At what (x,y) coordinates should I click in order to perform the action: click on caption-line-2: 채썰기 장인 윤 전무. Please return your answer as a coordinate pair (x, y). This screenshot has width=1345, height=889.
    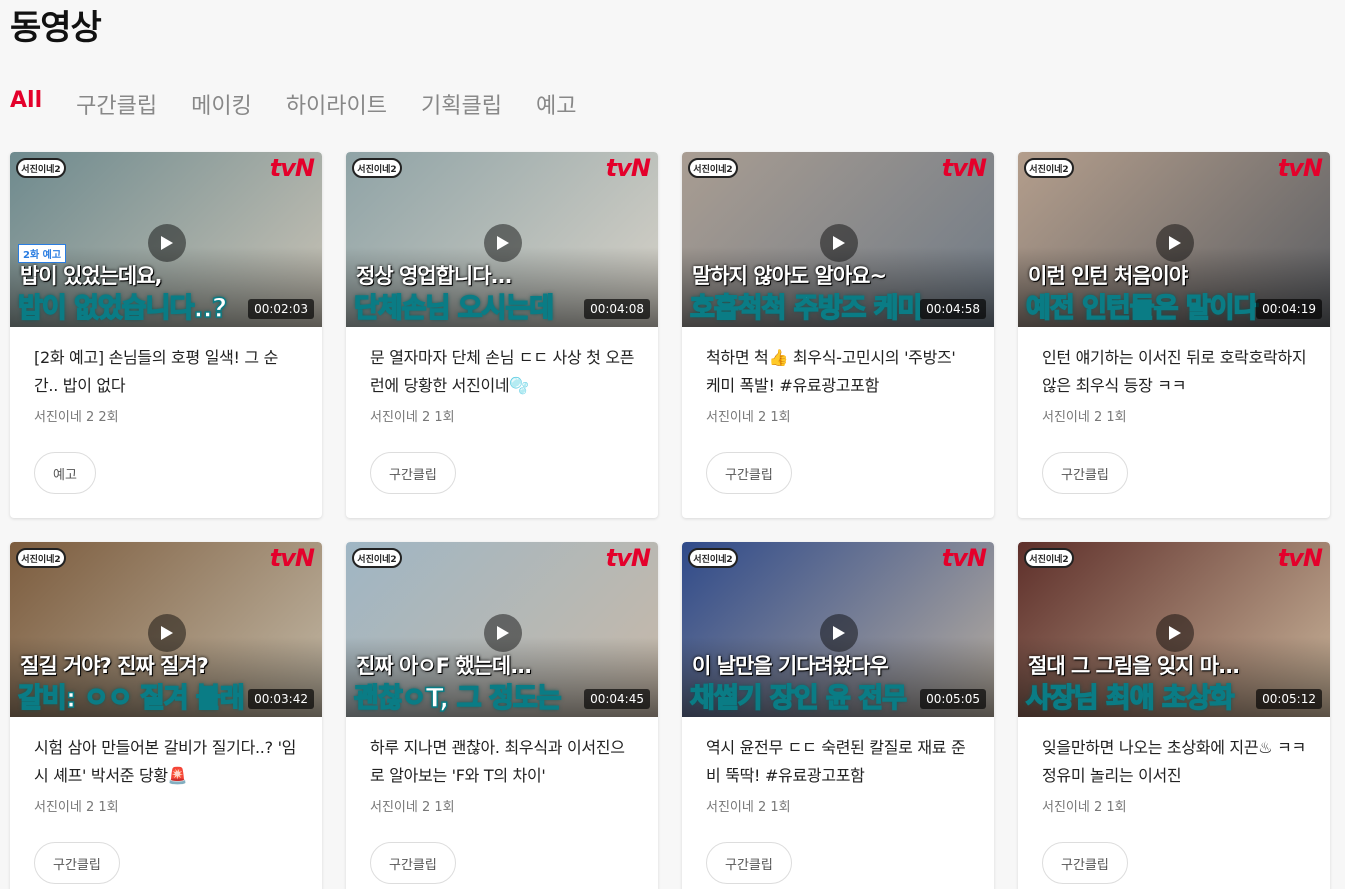
    Looking at the image, I should click on (798, 698).